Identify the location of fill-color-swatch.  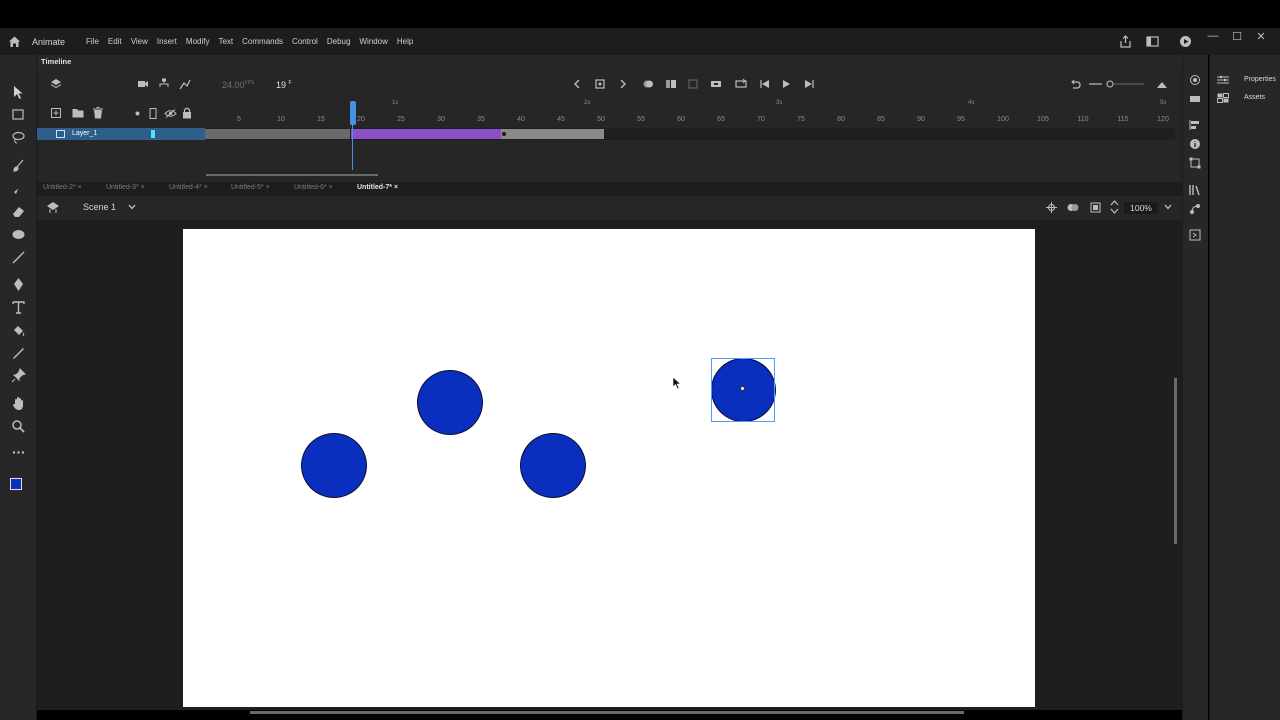
(16, 484).